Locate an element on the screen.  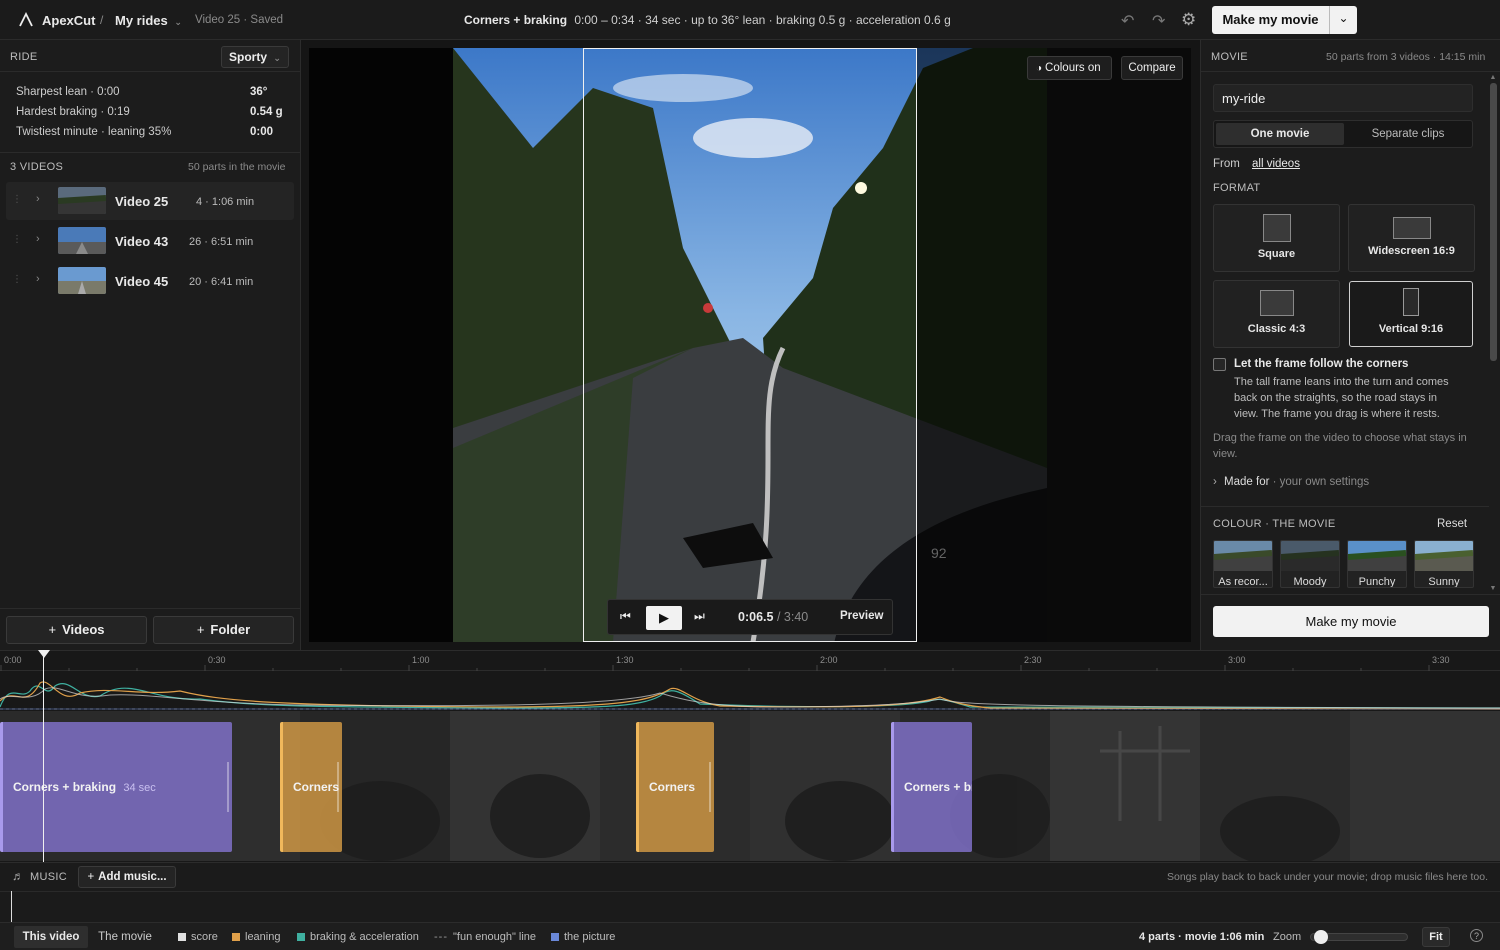
follow-corners-checkbox is located at coordinates (1219, 364).